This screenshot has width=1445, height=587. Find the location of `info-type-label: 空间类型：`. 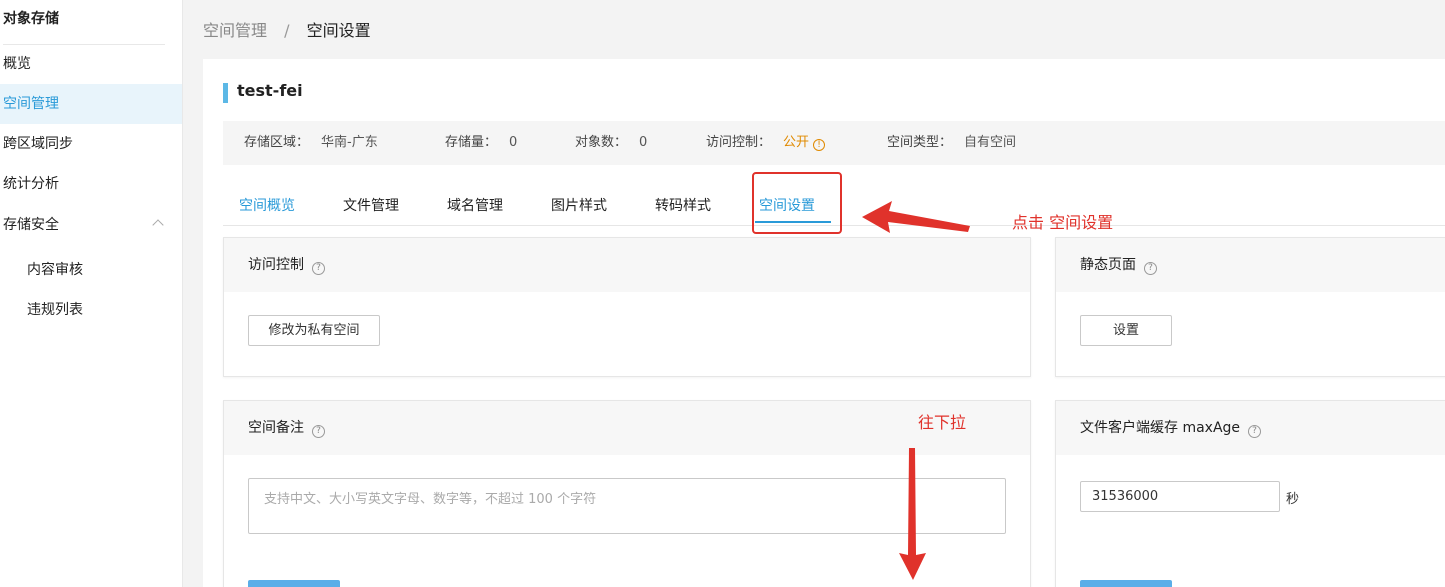

info-type-label: 空间类型： is located at coordinates (920, 142).